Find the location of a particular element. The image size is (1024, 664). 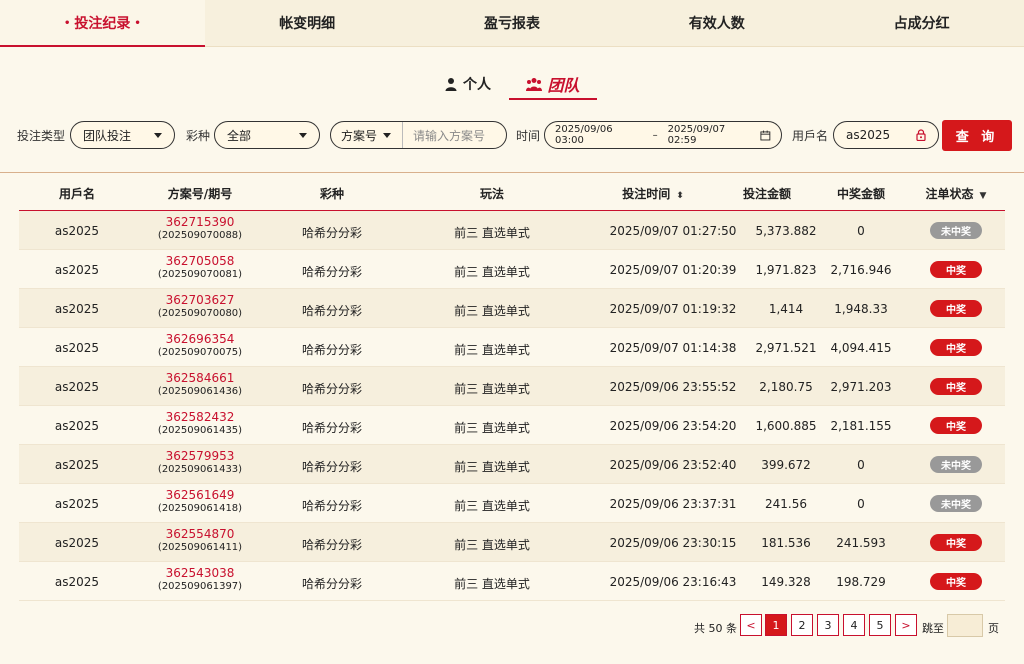

issue-number: (202509070080) is located at coordinates (200, 313).